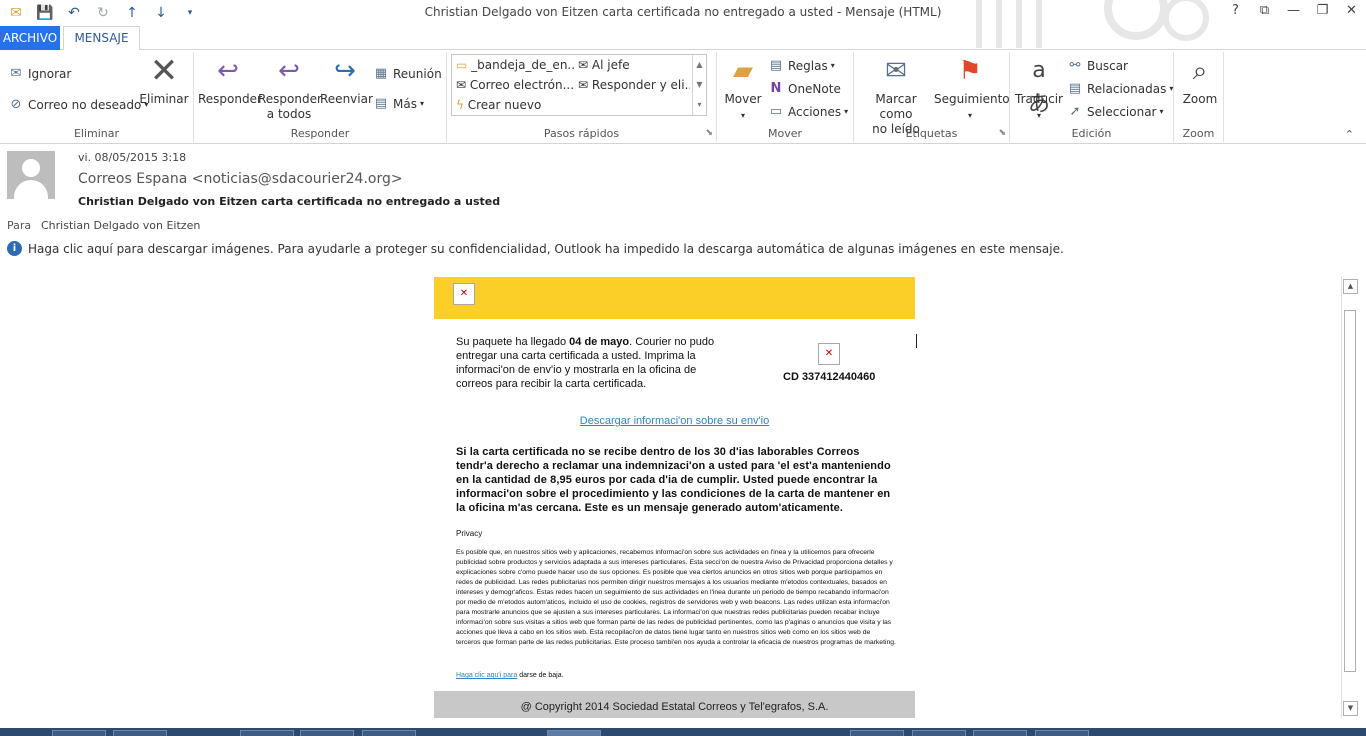 The width and height of the screenshot is (1366, 736). I want to click on actions-label: Acciones, so click(815, 111).